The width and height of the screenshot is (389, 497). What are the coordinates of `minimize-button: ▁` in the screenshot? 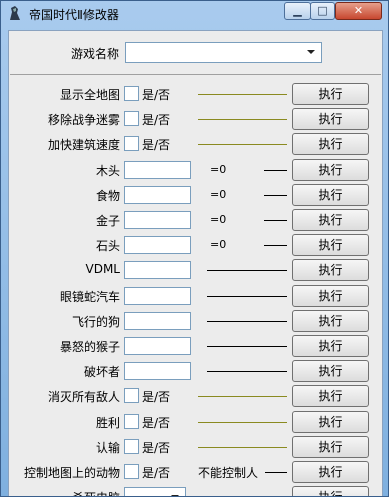 It's located at (297, 11).